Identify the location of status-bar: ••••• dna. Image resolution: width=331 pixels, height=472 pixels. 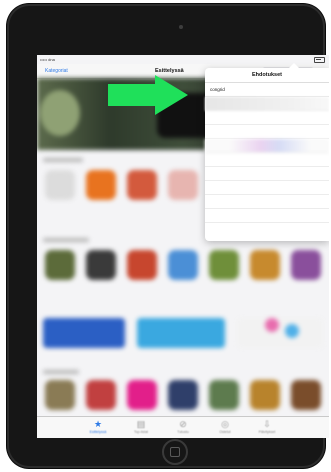
(183, 59).